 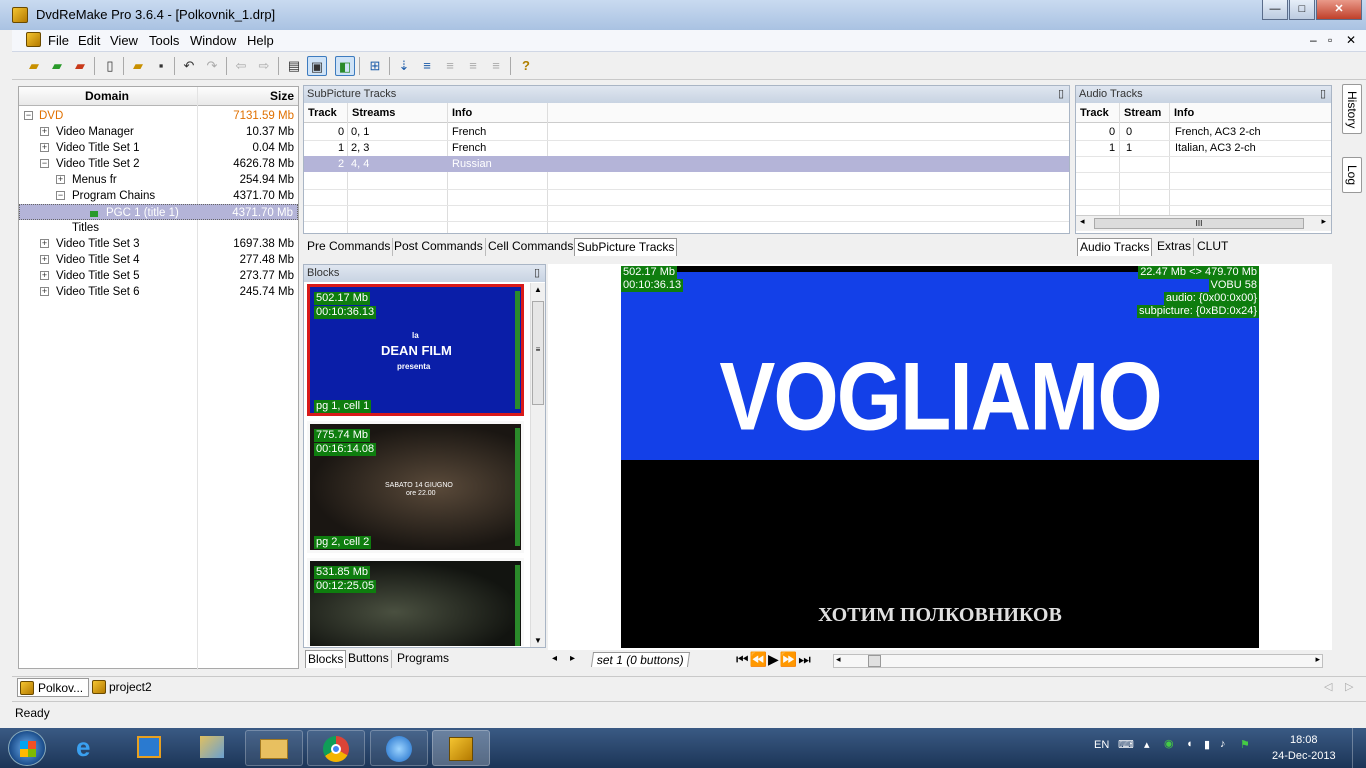 What do you see at coordinates (264, 66) in the screenshot?
I see `forward-icon: ⇨` at bounding box center [264, 66].